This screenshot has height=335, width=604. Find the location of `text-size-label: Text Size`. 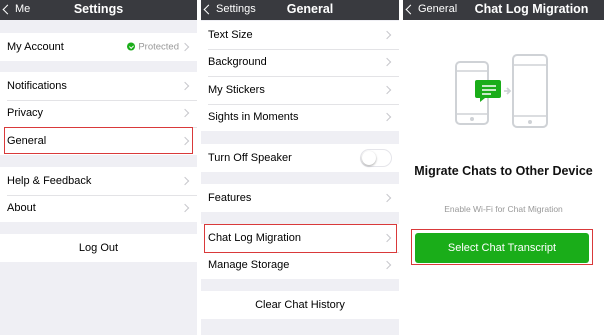

text-size-label: Text Size is located at coordinates (230, 34).